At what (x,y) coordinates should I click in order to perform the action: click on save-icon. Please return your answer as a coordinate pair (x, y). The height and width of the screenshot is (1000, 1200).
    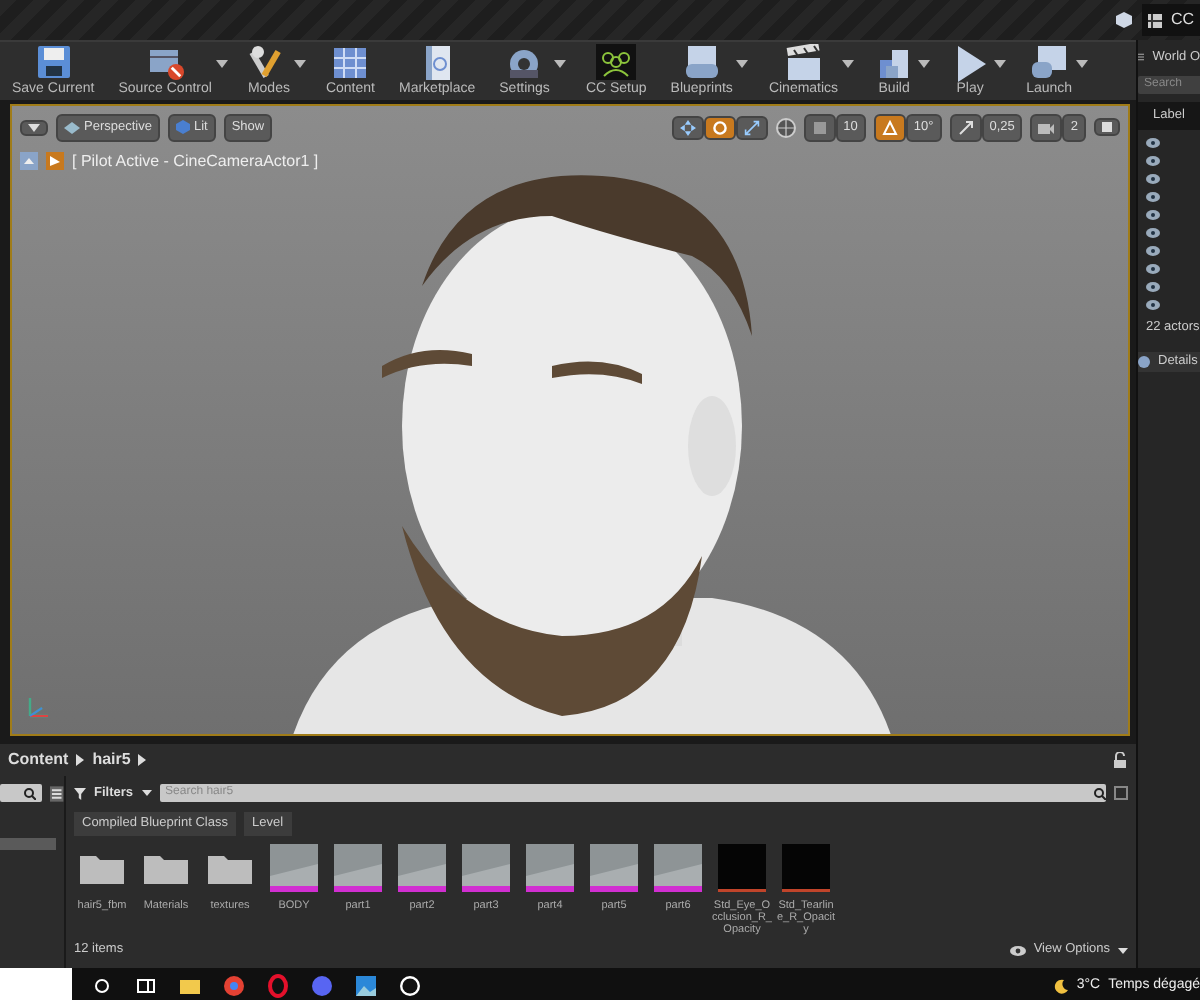
    Looking at the image, I should click on (53, 63).